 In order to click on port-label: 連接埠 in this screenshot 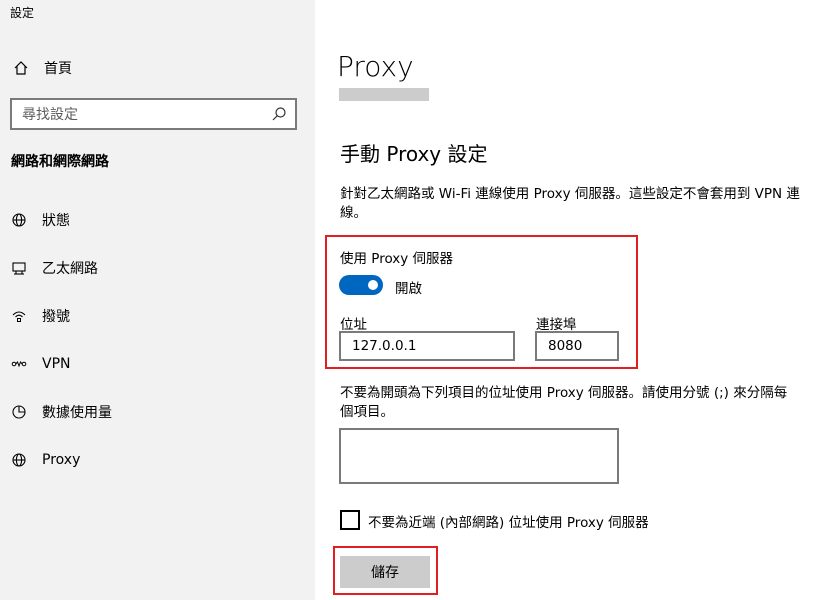, I will do `click(556, 325)`.